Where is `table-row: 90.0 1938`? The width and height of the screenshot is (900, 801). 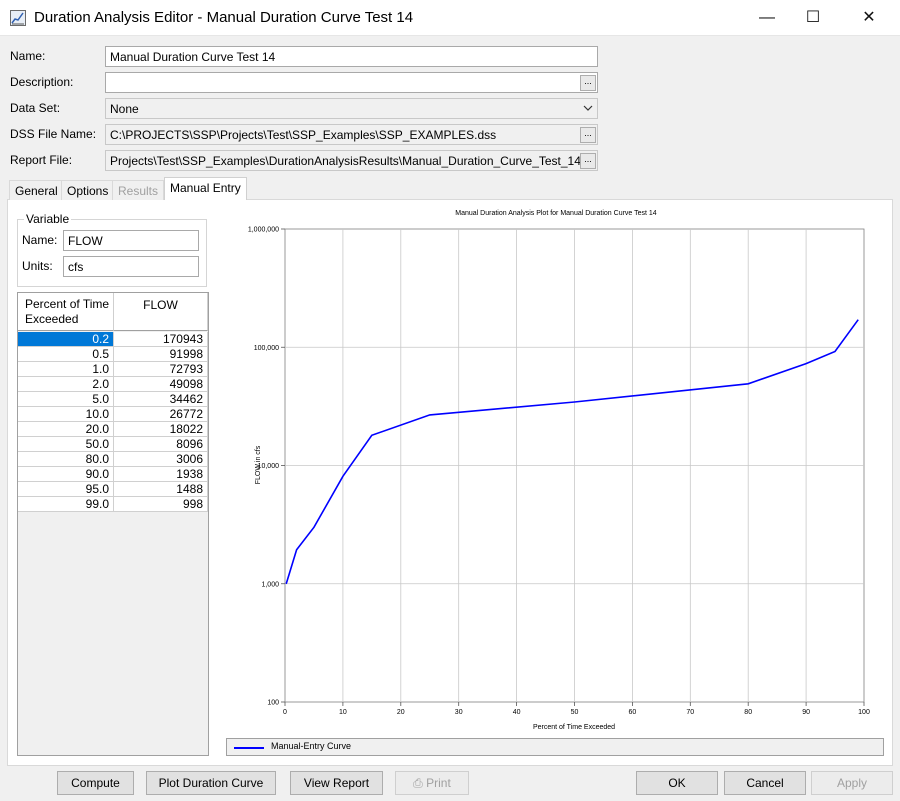
table-row: 90.0 1938 is located at coordinates (113, 474).